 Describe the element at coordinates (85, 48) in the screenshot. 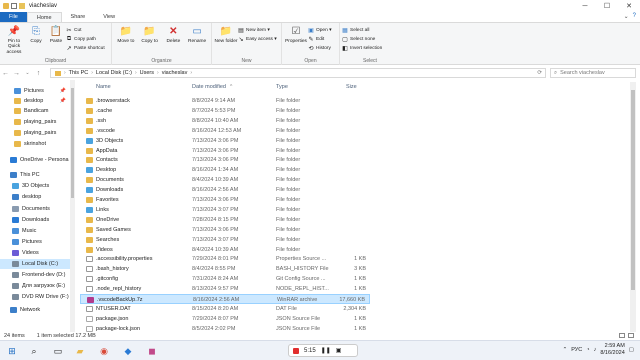

I see `paste-shortcut-button: ↗ Paste shortcut` at that location.